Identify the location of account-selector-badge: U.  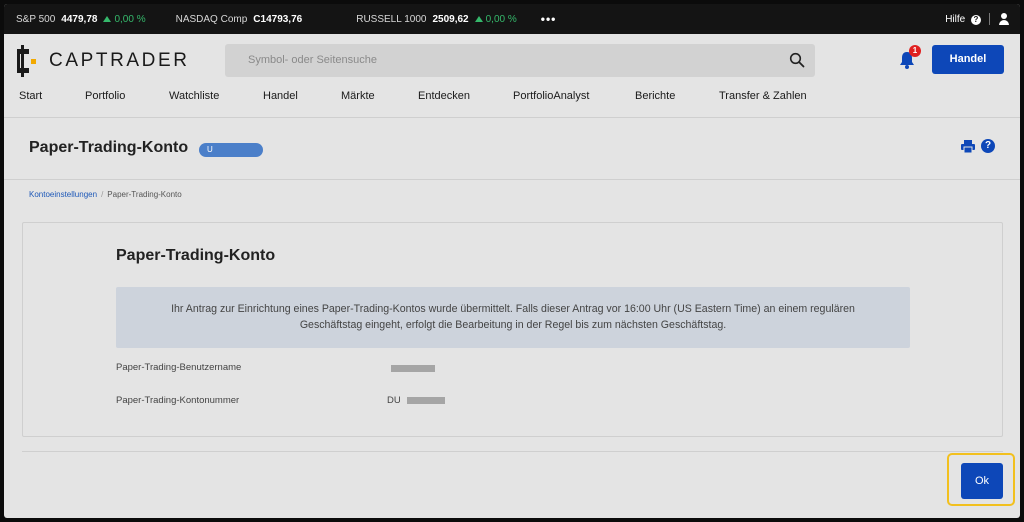
(231, 150).